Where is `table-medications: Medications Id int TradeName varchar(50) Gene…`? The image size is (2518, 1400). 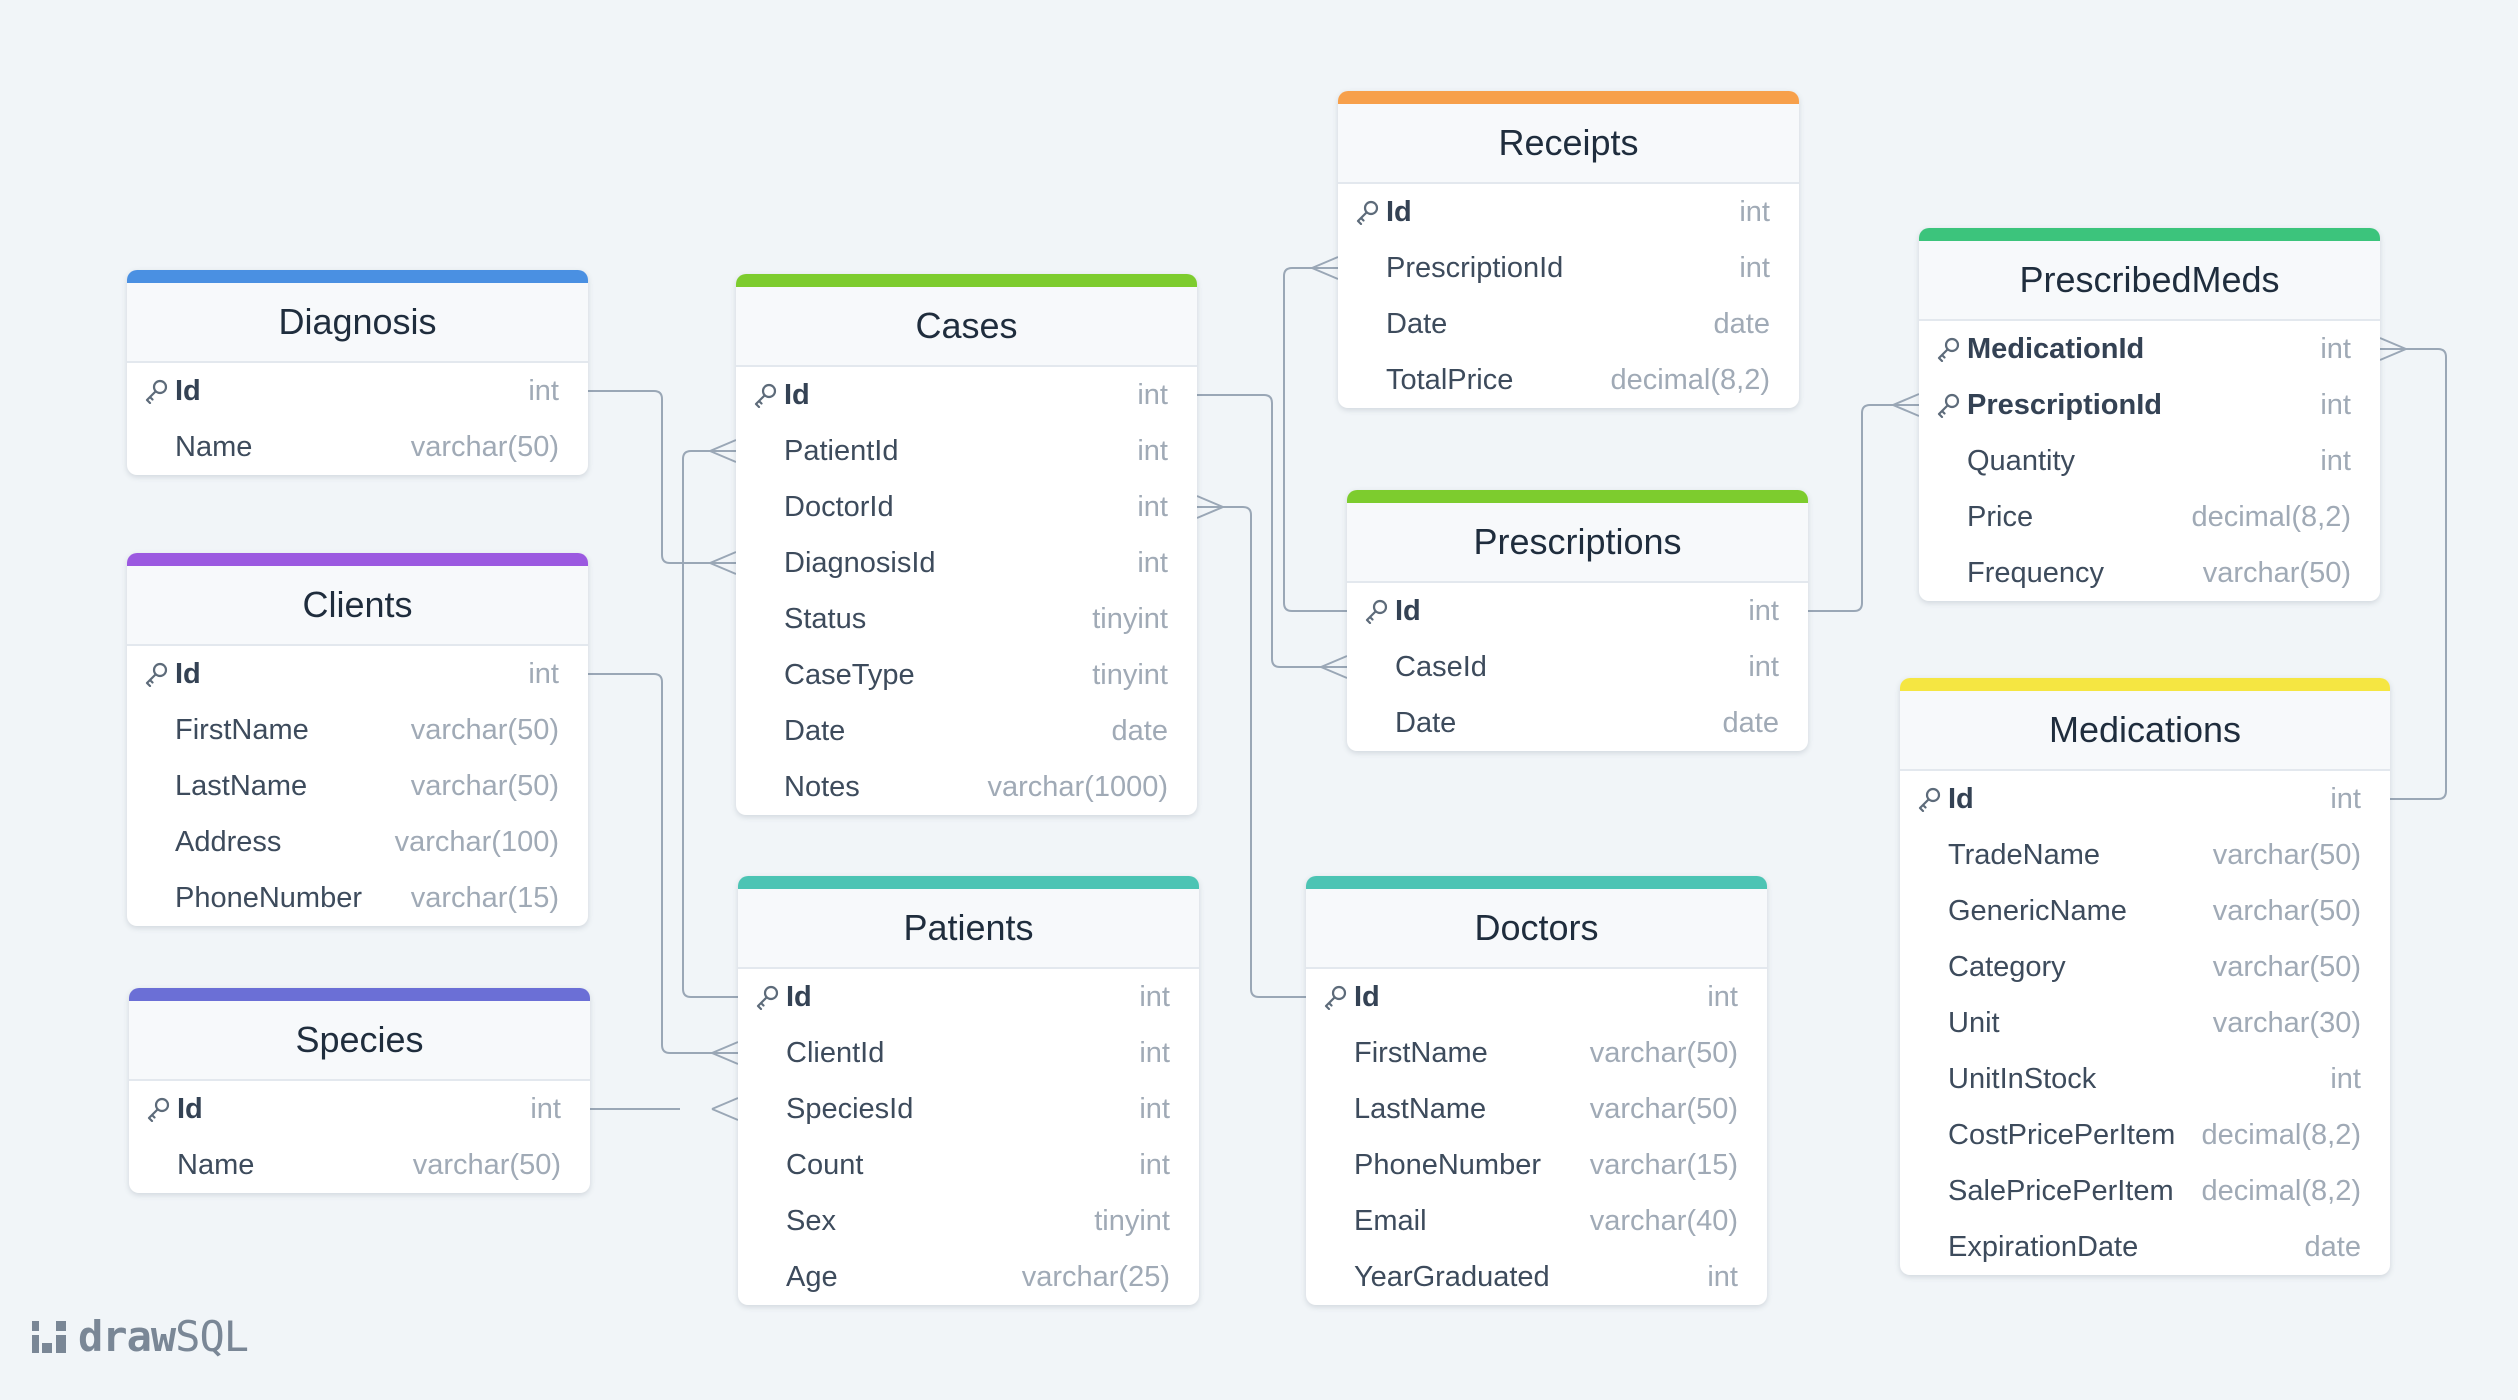
table-medications: Medications Id int TradeName varchar(50) Gene… is located at coordinates (2145, 976).